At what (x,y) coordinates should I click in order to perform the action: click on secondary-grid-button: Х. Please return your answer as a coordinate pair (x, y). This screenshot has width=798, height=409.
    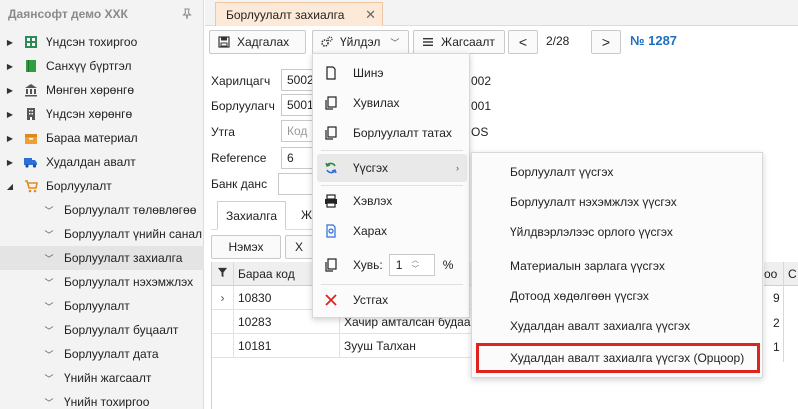
    Looking at the image, I should click on (299, 247).